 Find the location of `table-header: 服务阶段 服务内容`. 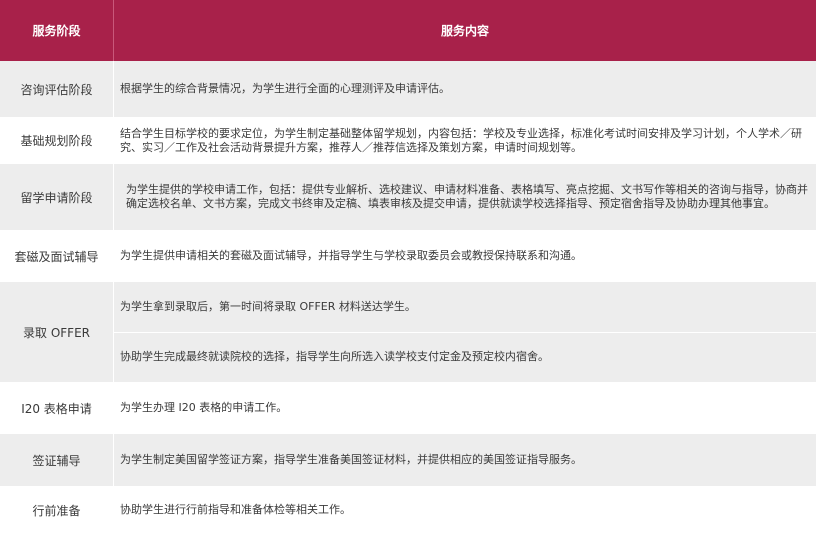

table-header: 服务阶段 服务内容 is located at coordinates (408, 30).